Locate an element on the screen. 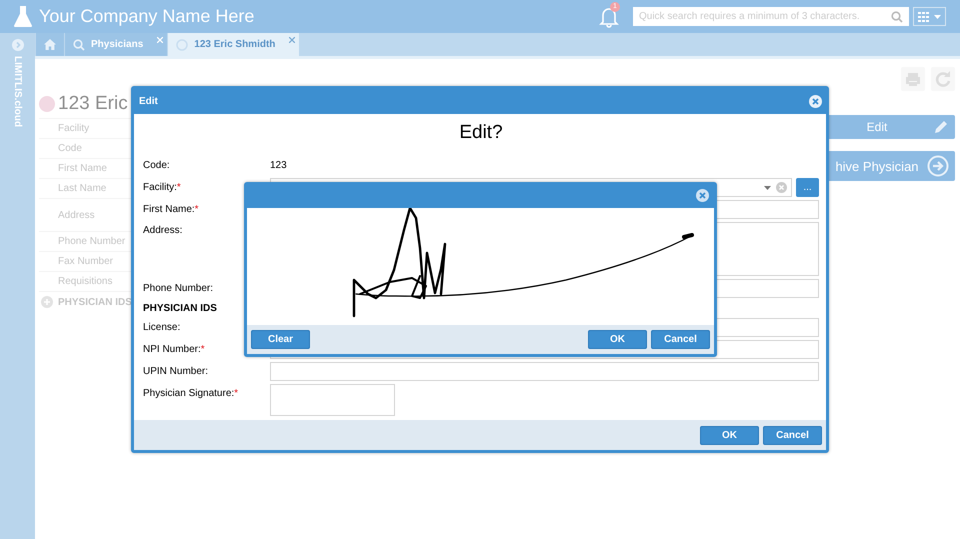 The width and height of the screenshot is (960, 539). field-label: Physician Signature:* is located at coordinates (190, 393).